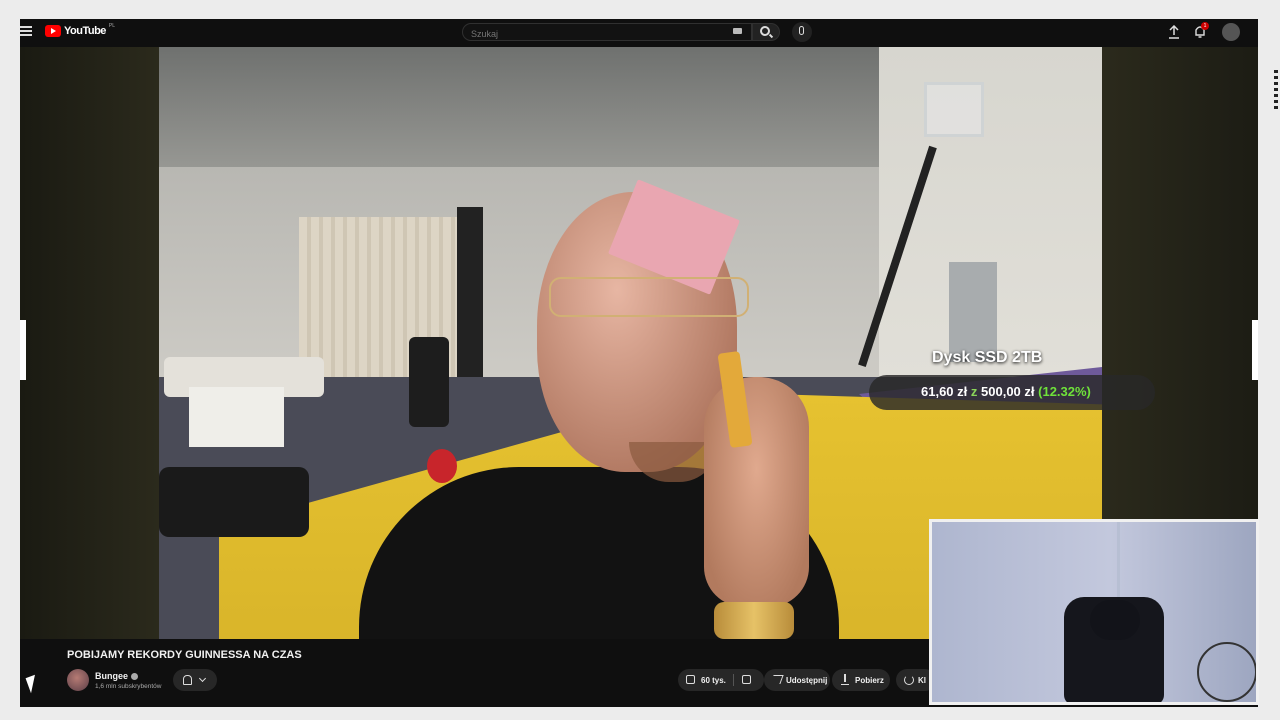 The width and height of the screenshot is (1280, 720). I want to click on donation-goal-amounts: 61,60 zł z 500,00 zł (12.32%), so click(1006, 391).